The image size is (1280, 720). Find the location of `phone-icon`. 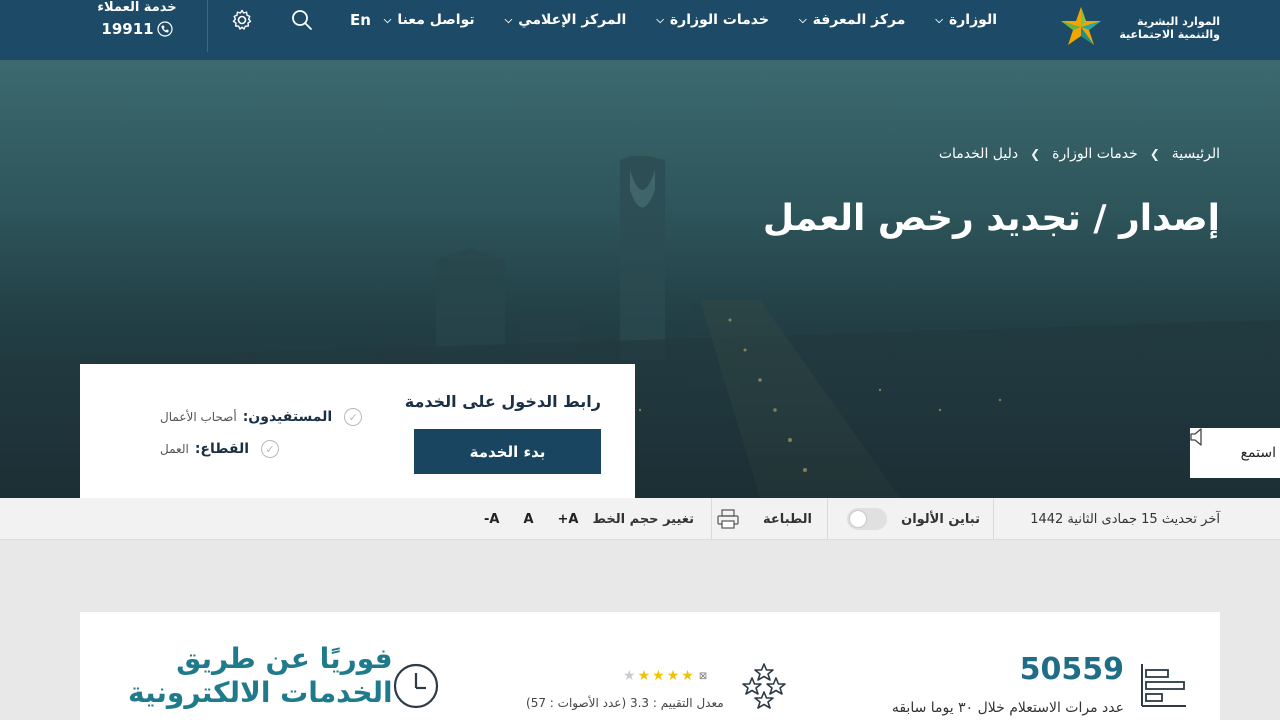

phone-icon is located at coordinates (164, 29).